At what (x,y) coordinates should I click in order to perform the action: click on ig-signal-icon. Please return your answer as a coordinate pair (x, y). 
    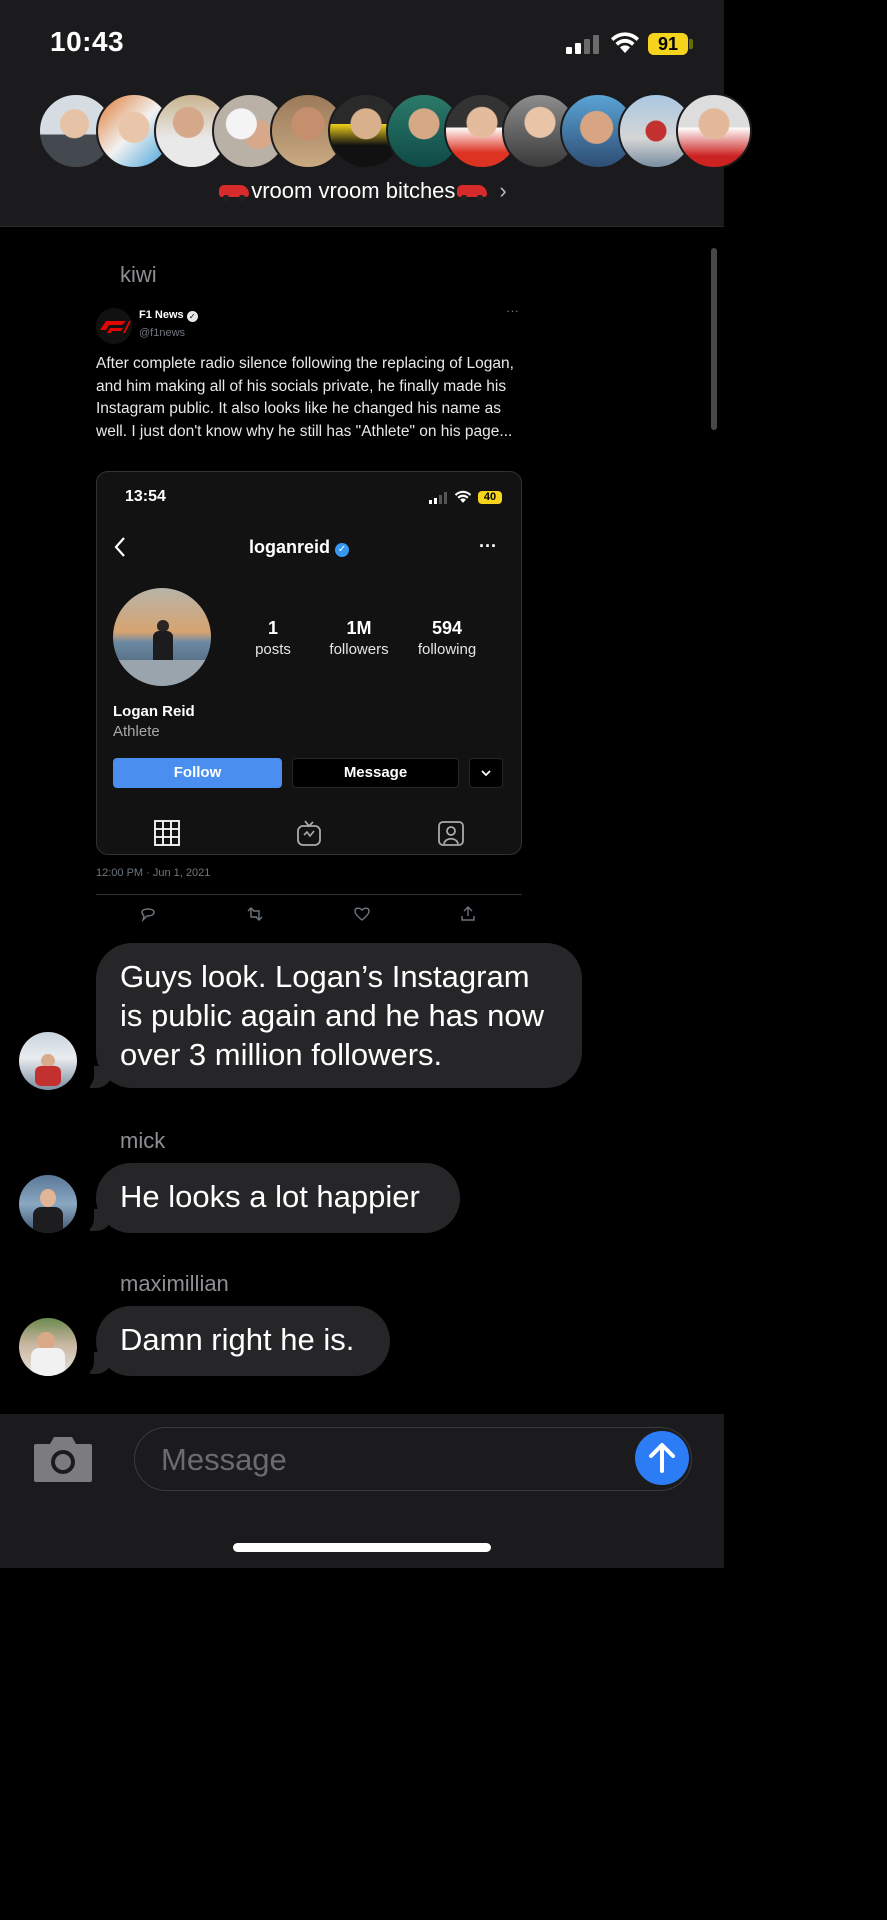
    Looking at the image, I should click on (439, 498).